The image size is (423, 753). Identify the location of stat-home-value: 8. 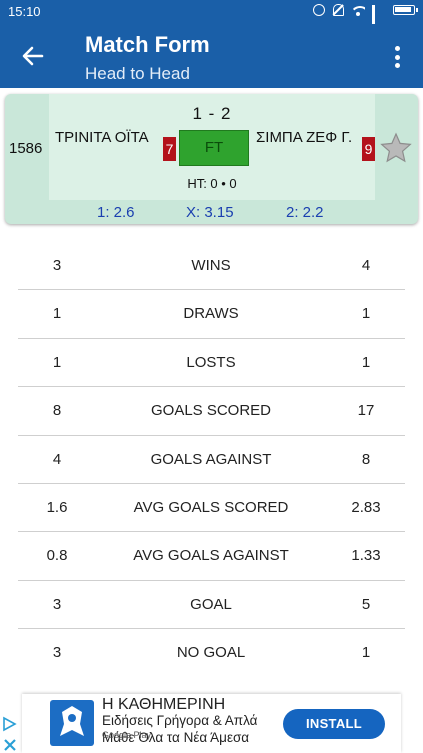
(57, 411).